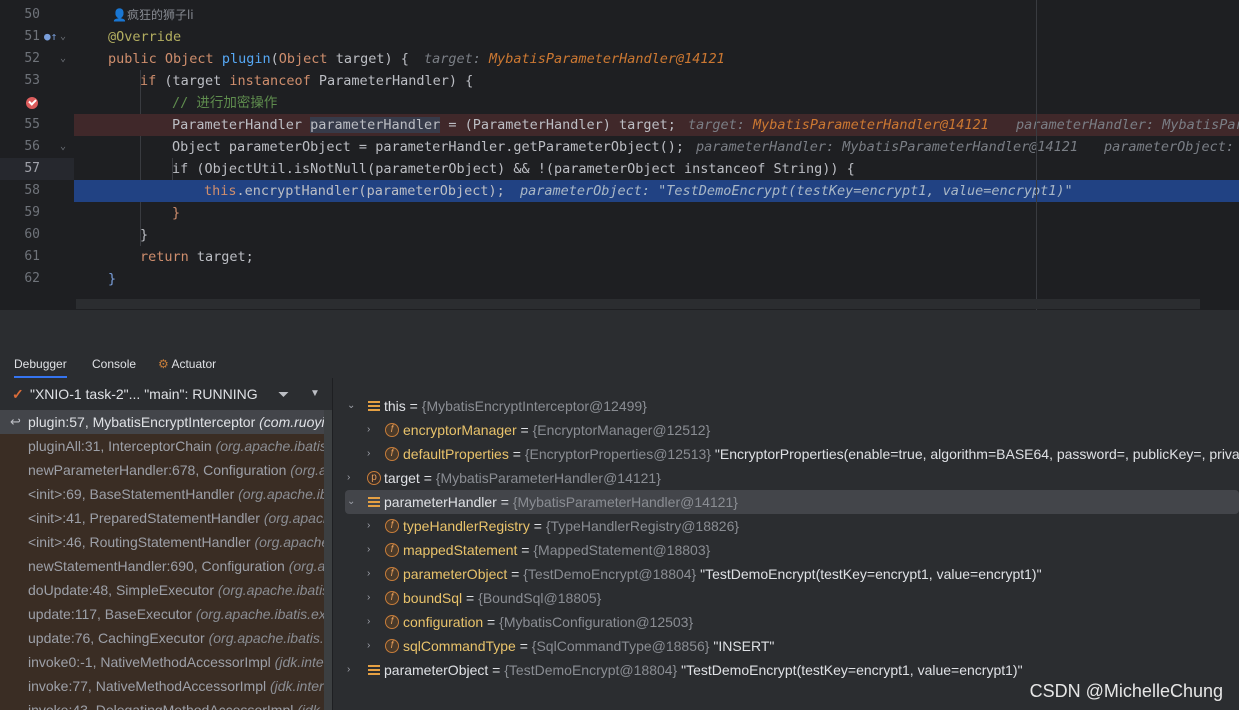 This screenshot has width=1239, height=710. Describe the element at coordinates (37, 37) in the screenshot. I see `gutter-line-51: 51 ●↑ ⌄` at that location.